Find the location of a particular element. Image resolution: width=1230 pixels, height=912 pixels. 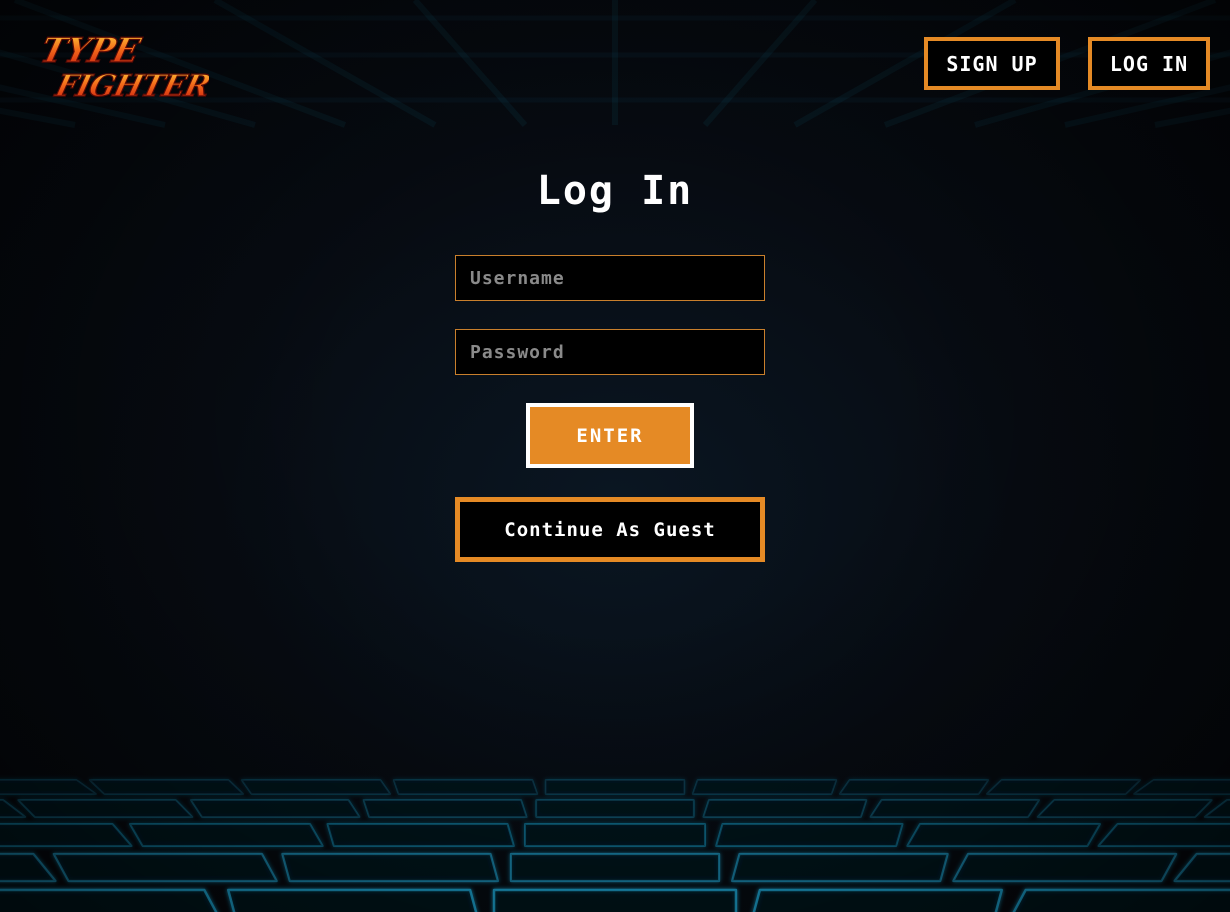

svg-text: TYPE is located at coordinates (90, 50).